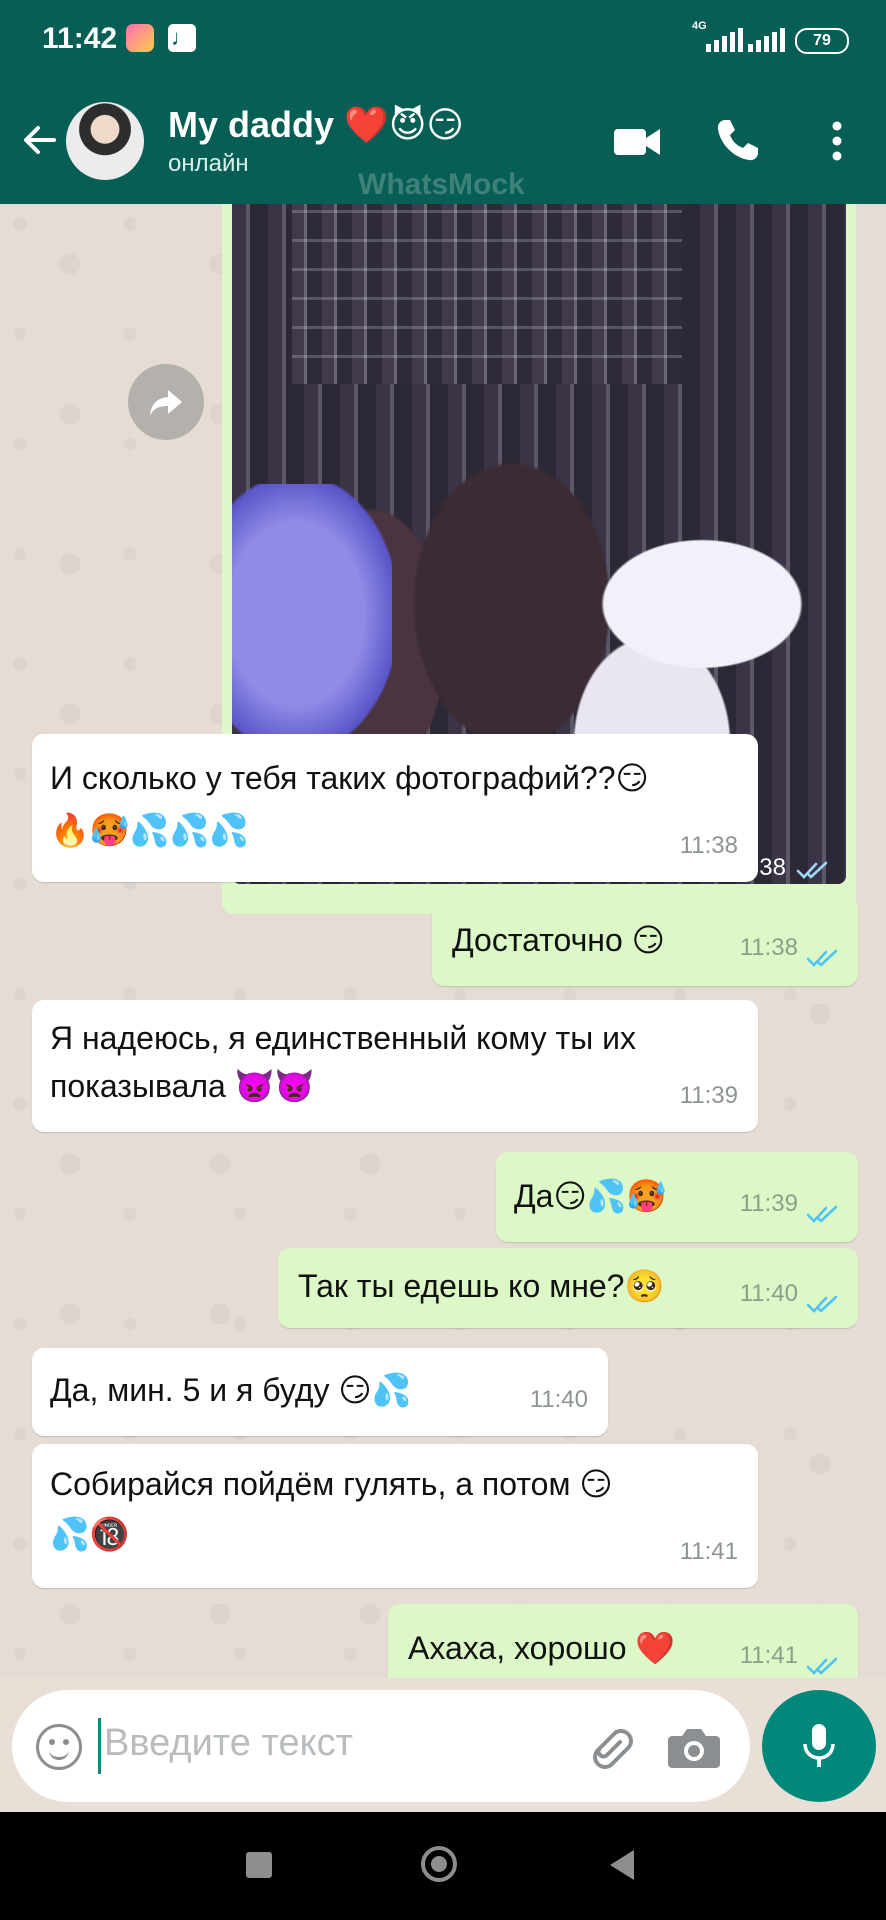 This screenshot has height=1920, width=886. Describe the element at coordinates (443, 39) in the screenshot. I see `status-bar: 11:42 ♩ 4G 79` at that location.